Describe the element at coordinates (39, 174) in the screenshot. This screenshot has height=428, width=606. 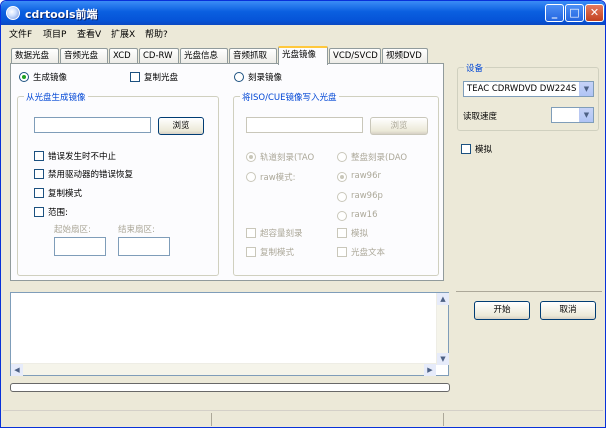
I see `disable-error-recovery-checkbox` at that location.